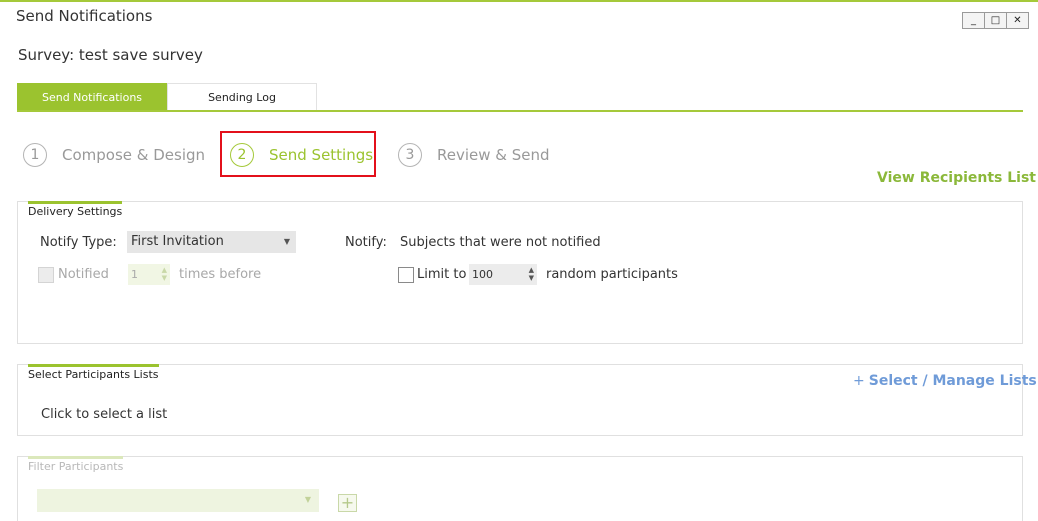  Describe the element at coordinates (75, 210) in the screenshot. I see `delivery-settings-title: Delivery Settings` at that location.